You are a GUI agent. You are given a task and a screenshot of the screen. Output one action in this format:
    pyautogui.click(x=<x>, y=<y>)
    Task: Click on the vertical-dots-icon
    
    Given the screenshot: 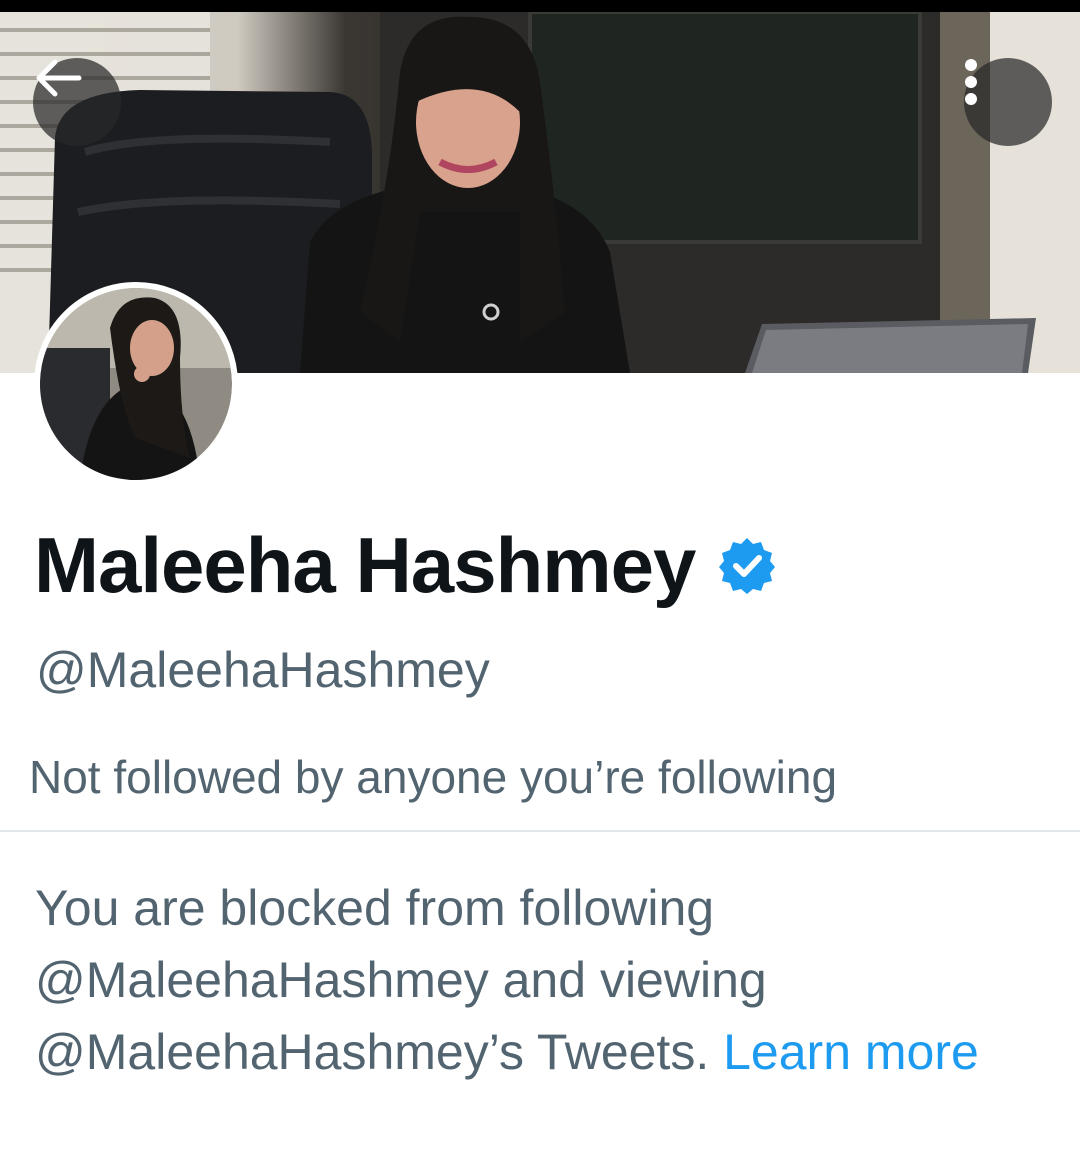 What is the action you would take?
    pyautogui.click(x=971, y=82)
    